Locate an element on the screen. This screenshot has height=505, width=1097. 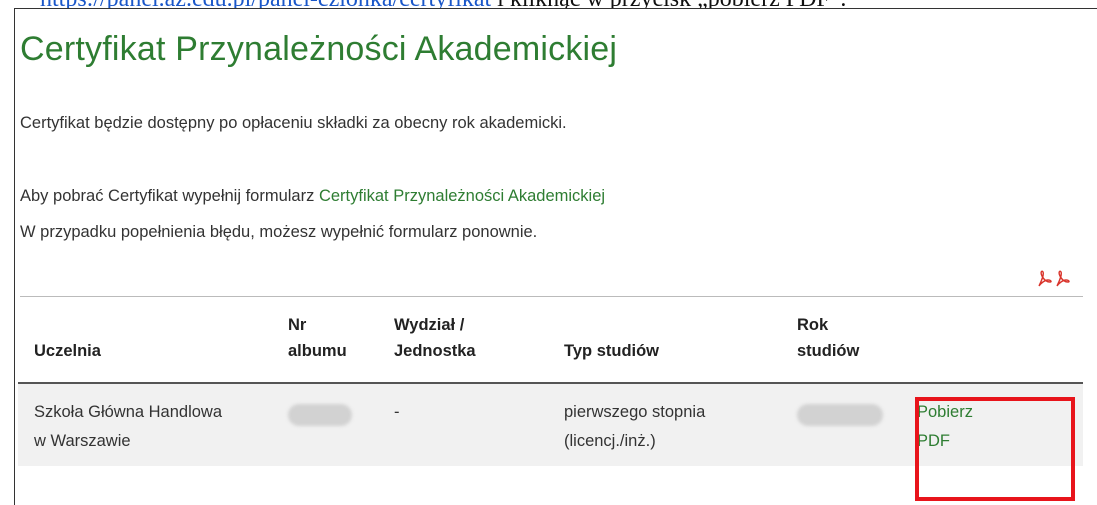
header-uczelnia: Uczelnia is located at coordinates (145, 348).